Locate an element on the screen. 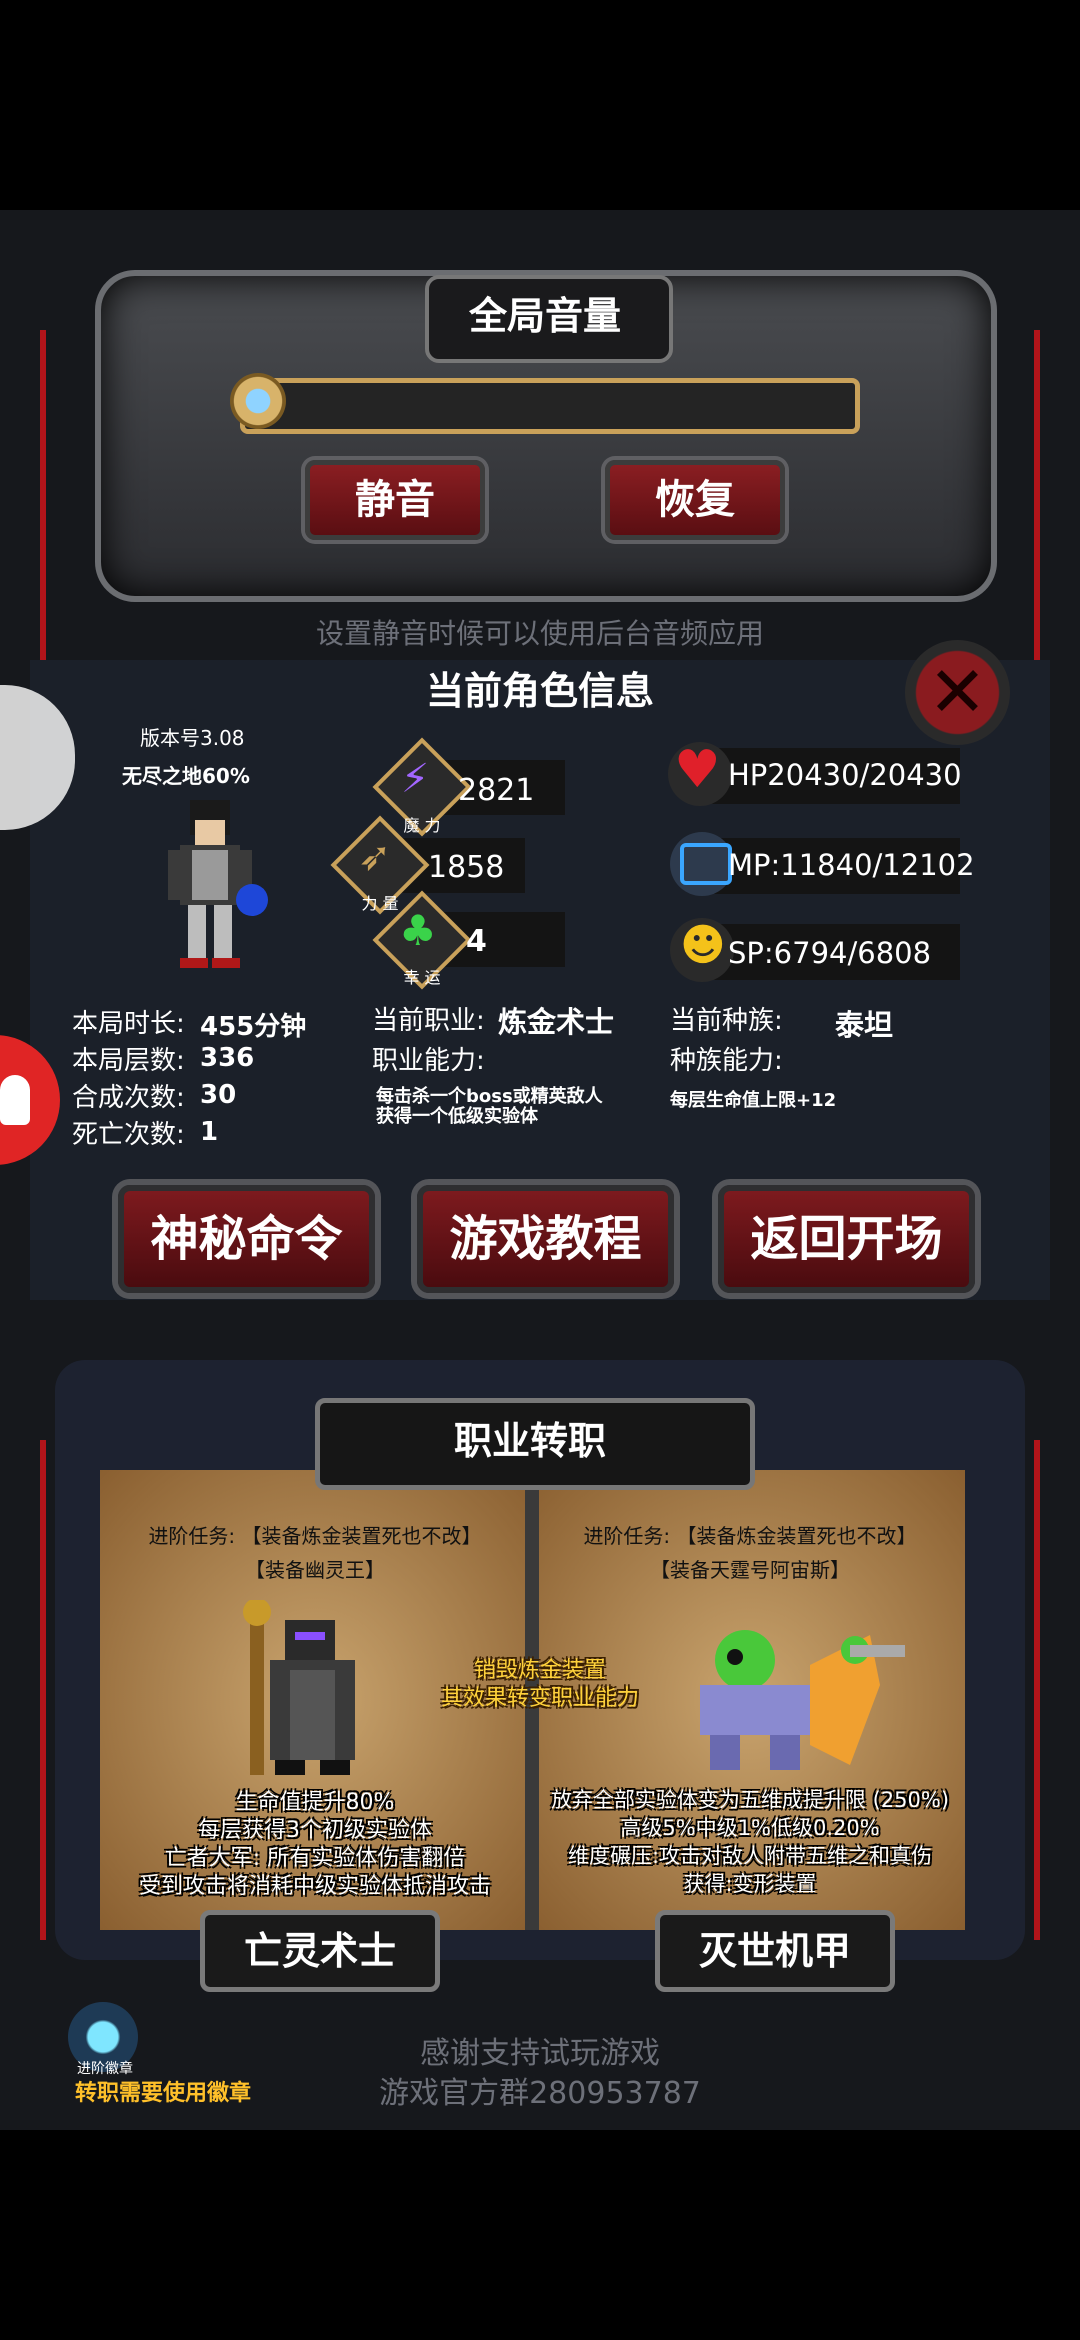 Image resolution: width=1080 pixels, height=2340 pixels. tutorial-button: 游戏教程 is located at coordinates (545, 1239).